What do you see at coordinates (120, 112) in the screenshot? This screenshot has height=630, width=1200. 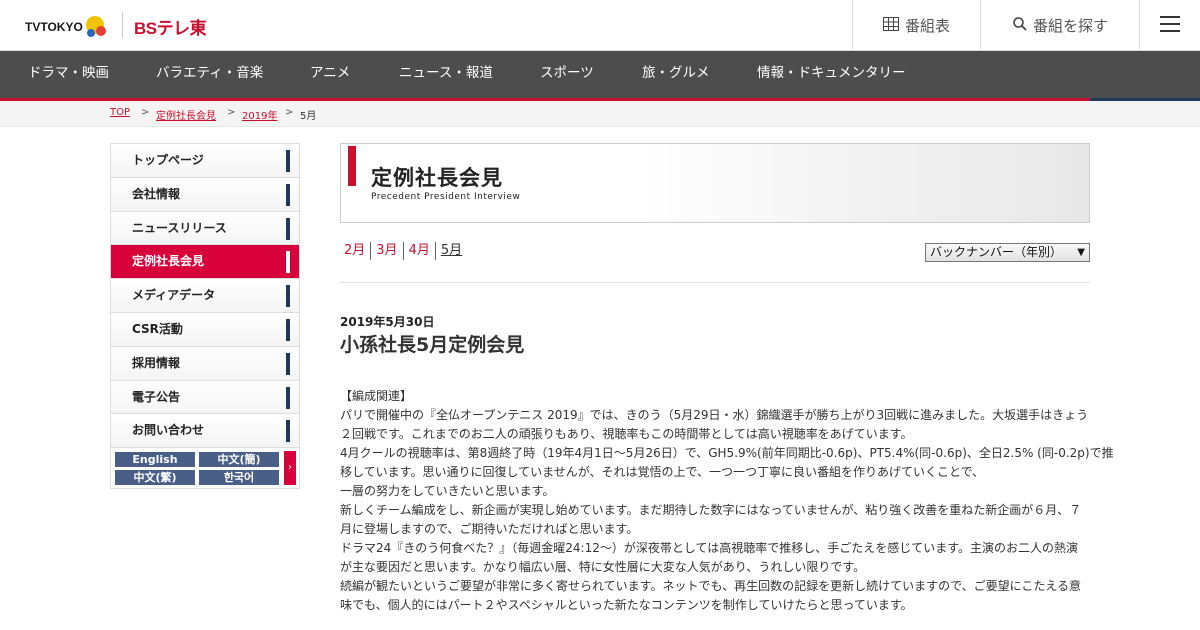 I see `breadcrumb-top: TOP` at bounding box center [120, 112].